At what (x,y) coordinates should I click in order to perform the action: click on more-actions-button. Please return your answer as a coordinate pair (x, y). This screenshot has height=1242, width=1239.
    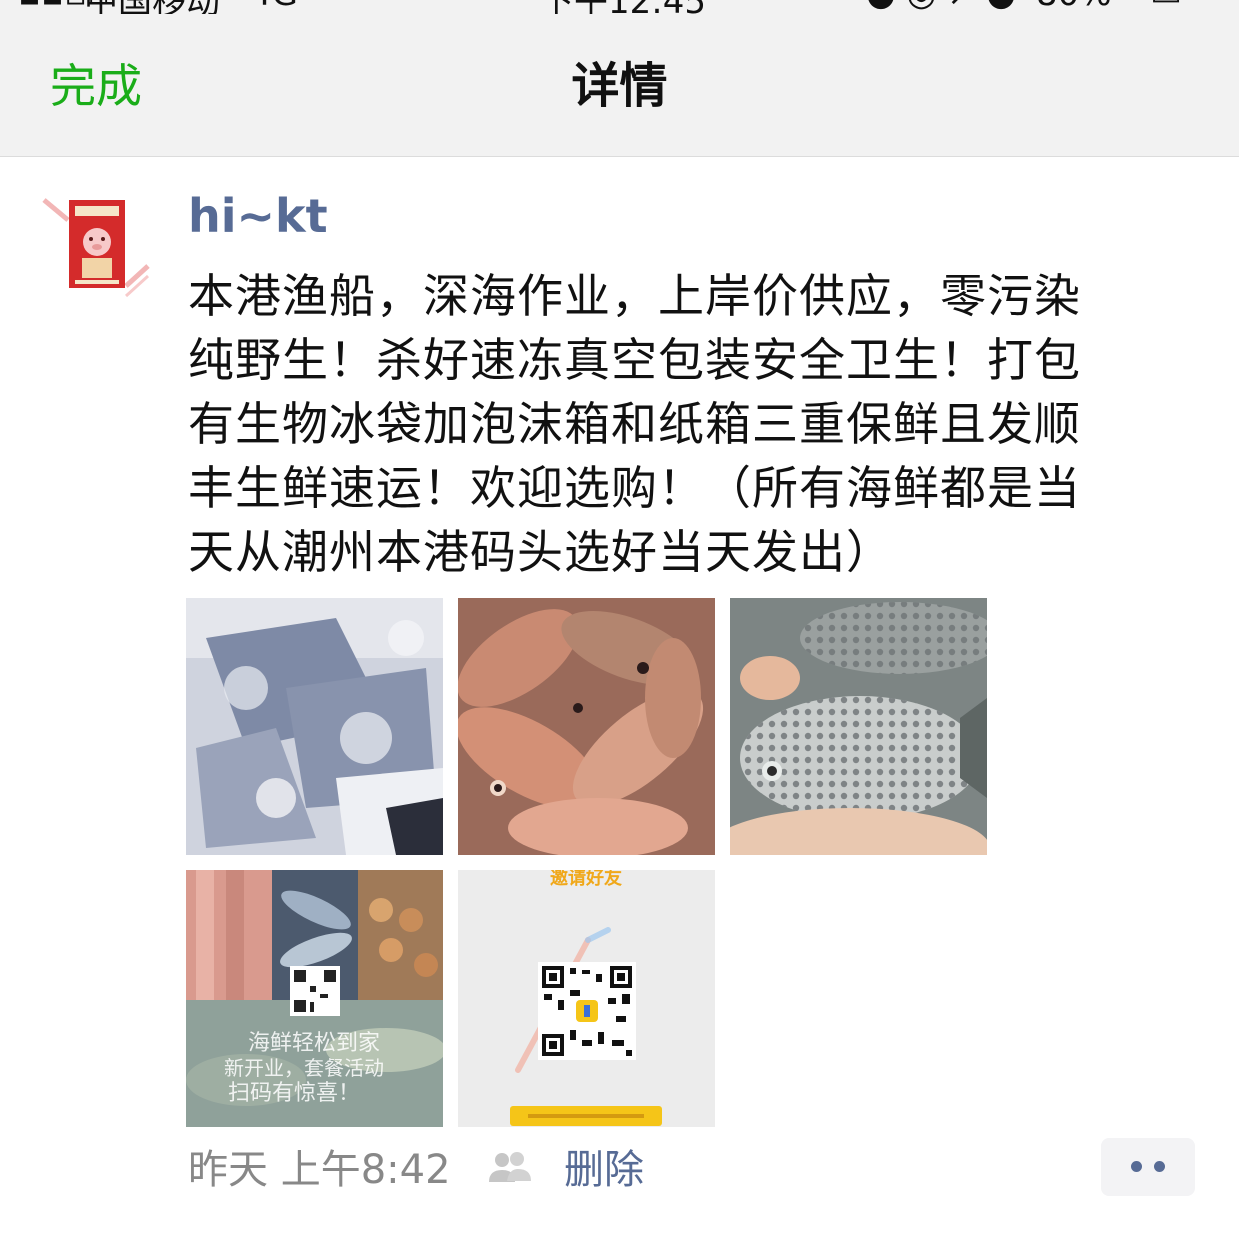
    Looking at the image, I should click on (1148, 1167).